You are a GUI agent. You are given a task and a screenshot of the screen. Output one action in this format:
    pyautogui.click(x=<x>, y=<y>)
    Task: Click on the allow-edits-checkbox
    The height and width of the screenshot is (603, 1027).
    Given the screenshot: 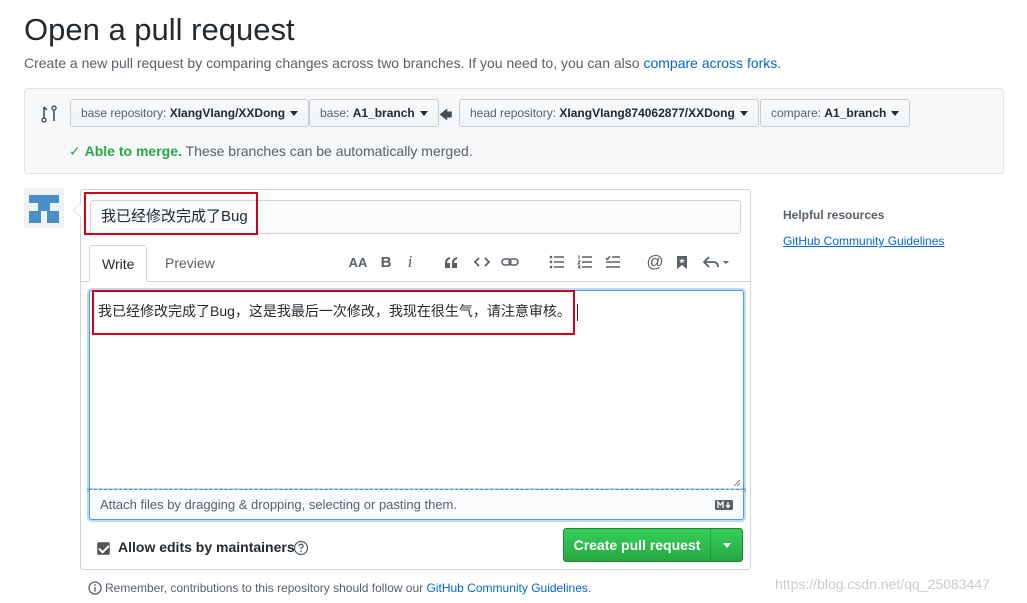 What is the action you would take?
    pyautogui.click(x=103, y=548)
    